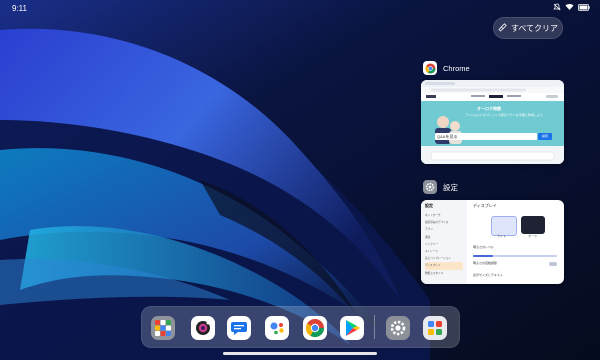 The width and height of the screenshot is (600, 360). I want to click on preview-adaptive-label: 明るさの自動調節, so click(485, 263).